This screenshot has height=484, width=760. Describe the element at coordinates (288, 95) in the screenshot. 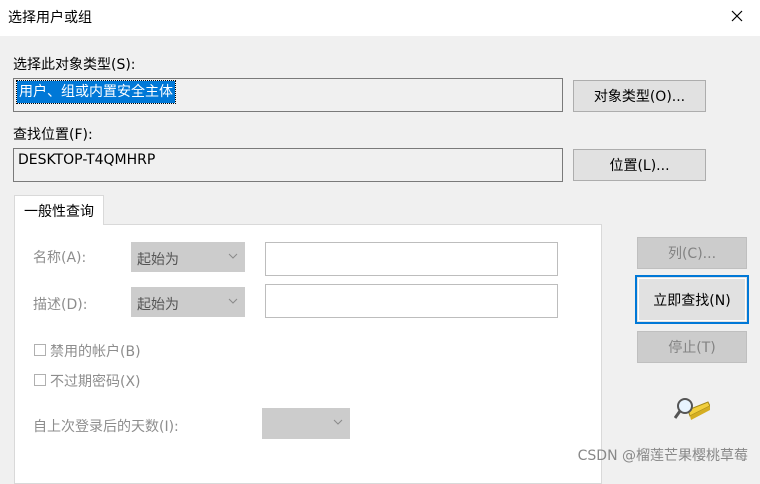

I see `object-type-field: 用户、组或内置安全主体` at that location.